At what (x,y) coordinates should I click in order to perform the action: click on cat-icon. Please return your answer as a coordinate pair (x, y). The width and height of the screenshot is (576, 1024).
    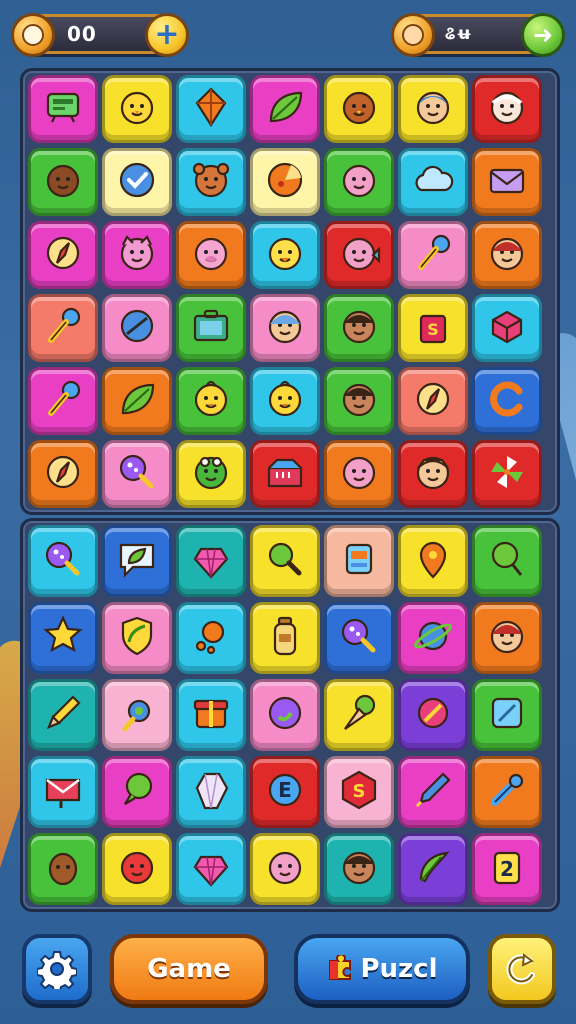
    Looking at the image, I should click on (137, 255).